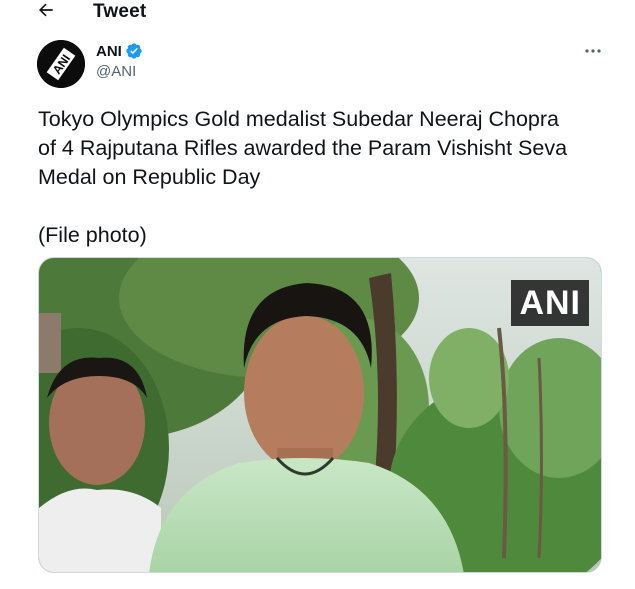 The height and width of the screenshot is (589, 635). I want to click on text-spacer, so click(325, 206).